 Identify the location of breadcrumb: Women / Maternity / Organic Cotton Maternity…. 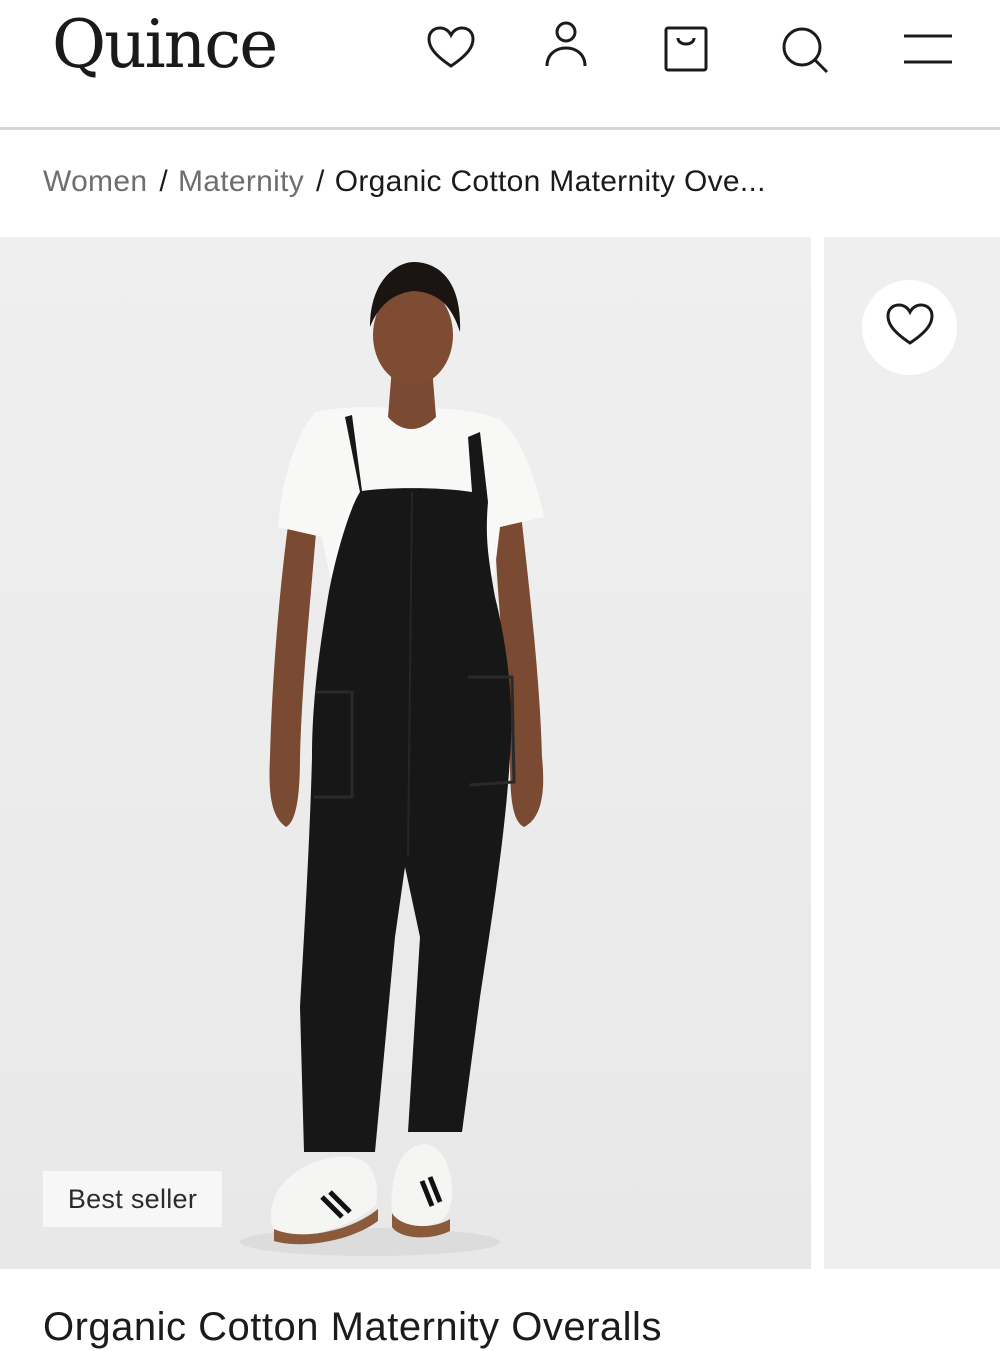
(404, 182).